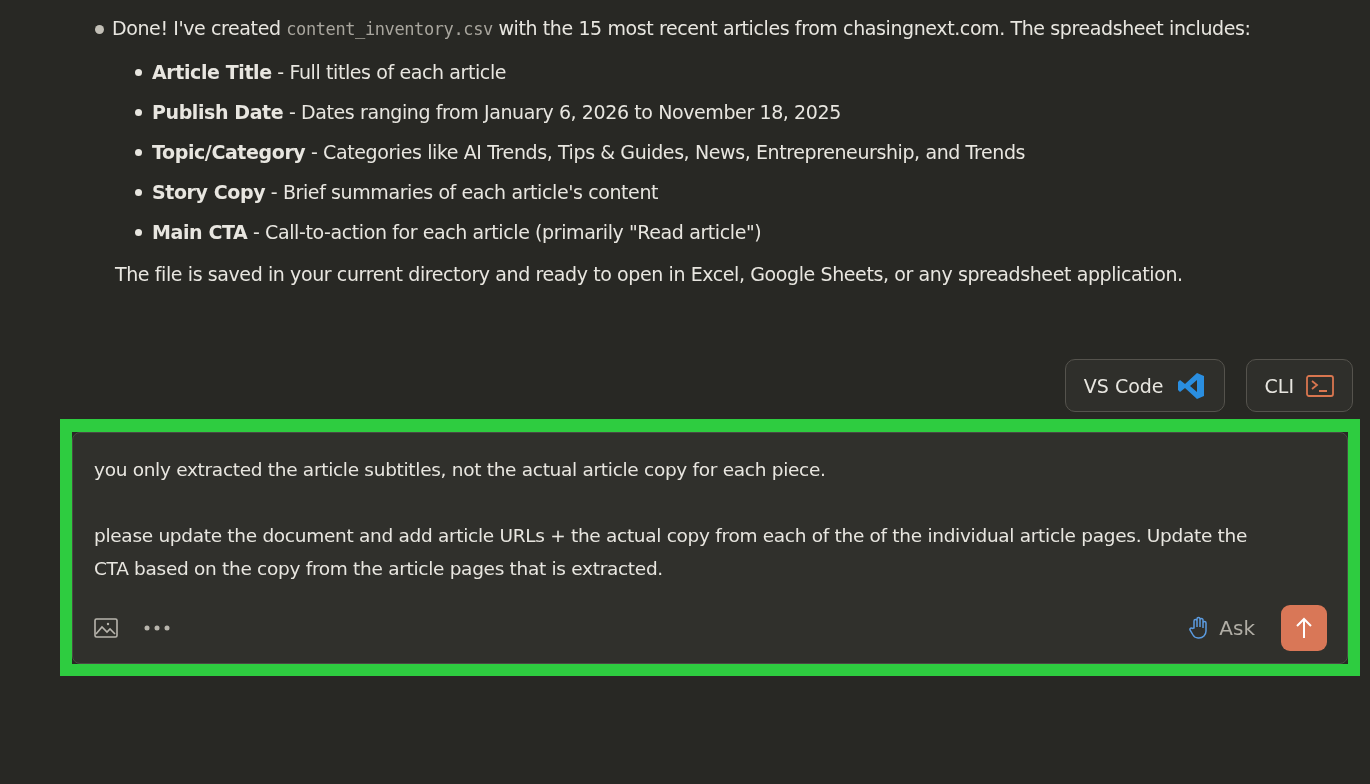 Image resolution: width=1370 pixels, height=784 pixels. I want to click on arrow-up-icon, so click(1304, 628).